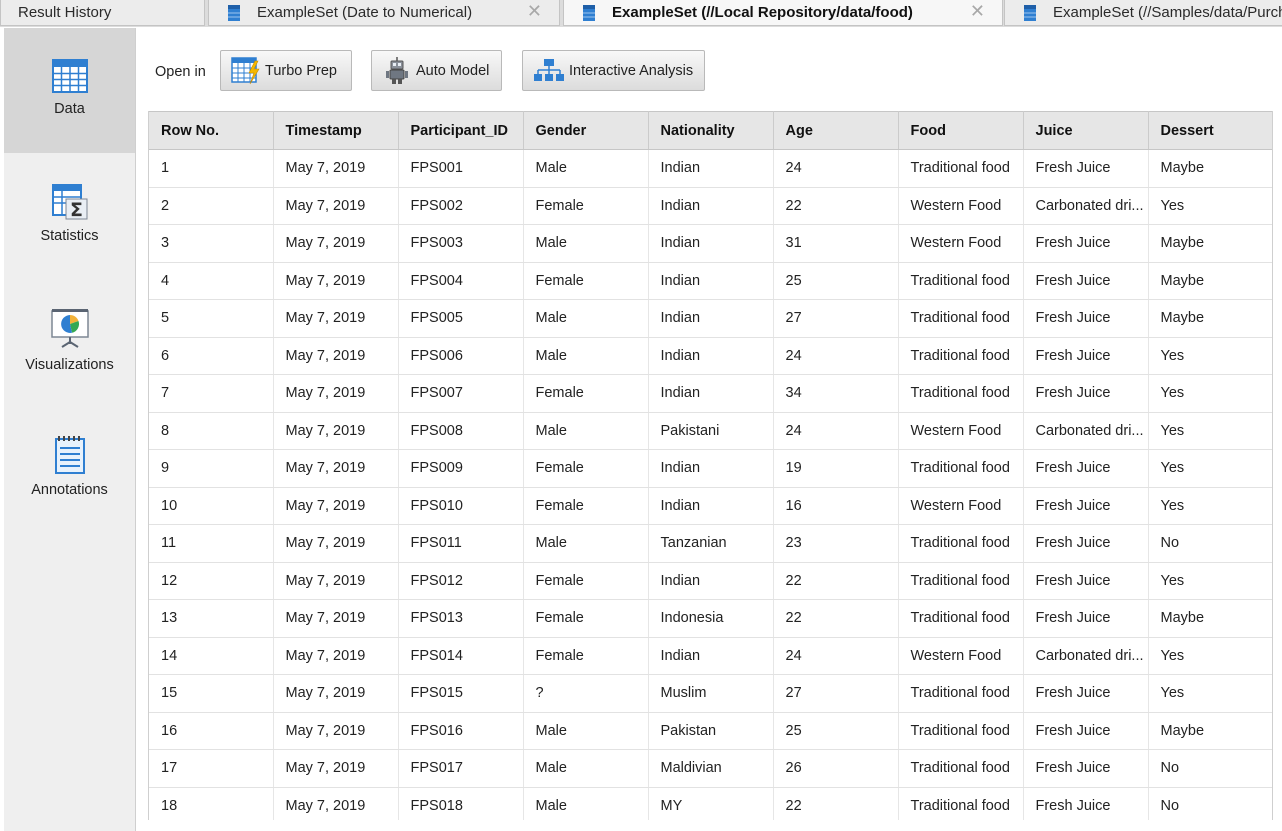 This screenshot has height=831, width=1282. I want to click on table-cell: MY, so click(711, 803).